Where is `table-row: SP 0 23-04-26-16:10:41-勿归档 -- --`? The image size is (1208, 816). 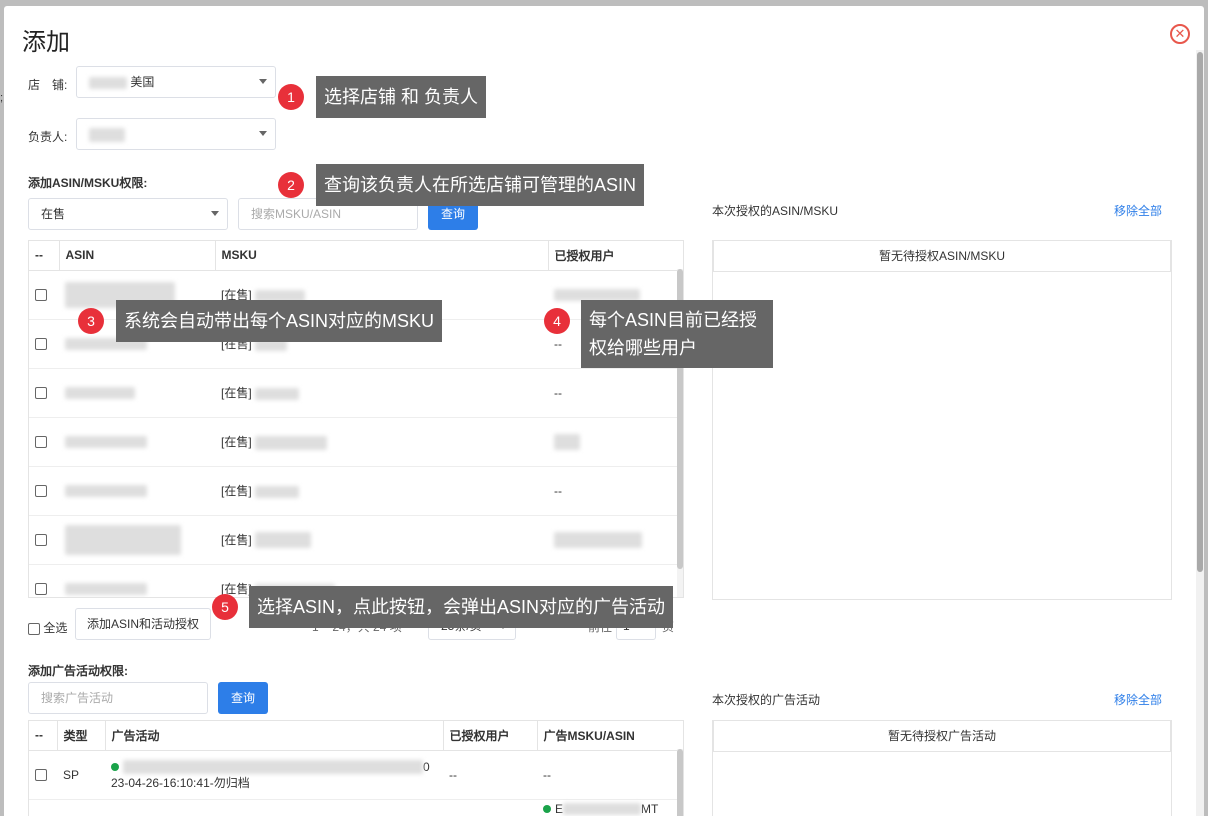
table-row: SP 0 23-04-26-16:10:41-勿归档 -- -- is located at coordinates (356, 775).